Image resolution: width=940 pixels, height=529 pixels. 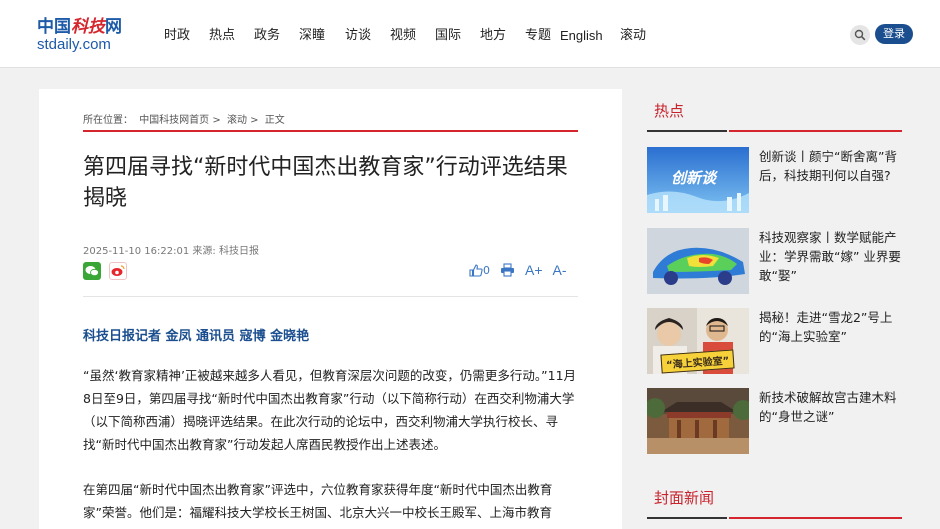 I want to click on weibo-icon, so click(x=118, y=270).